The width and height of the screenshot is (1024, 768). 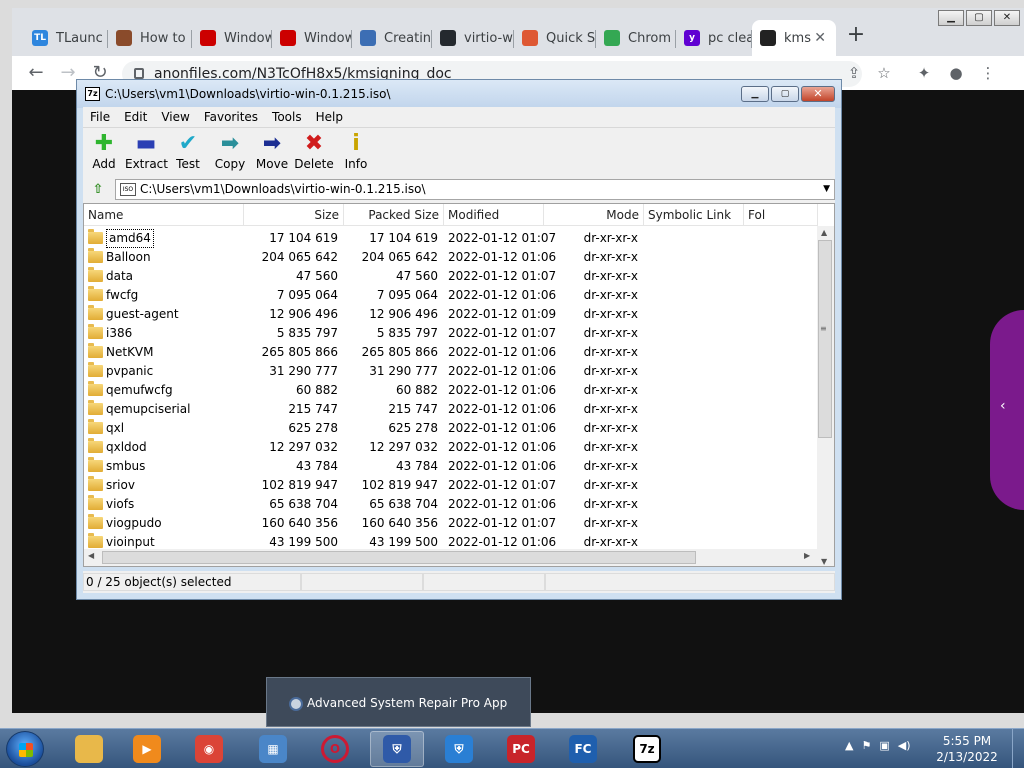 What do you see at coordinates (459, 749) in the screenshot?
I see `taskbar-defender: ⛨` at bounding box center [459, 749].